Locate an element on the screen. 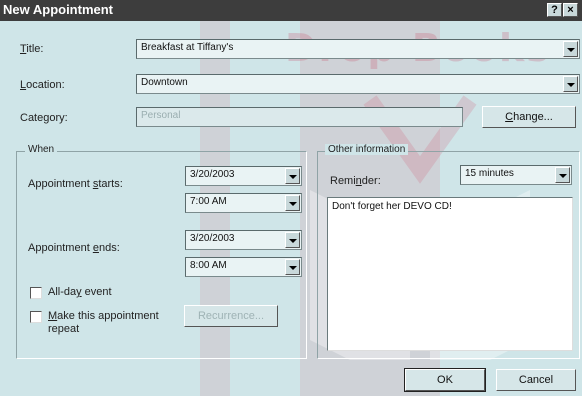 The width and height of the screenshot is (582, 396). repeat-label: Make this appointment is located at coordinates (103, 316).